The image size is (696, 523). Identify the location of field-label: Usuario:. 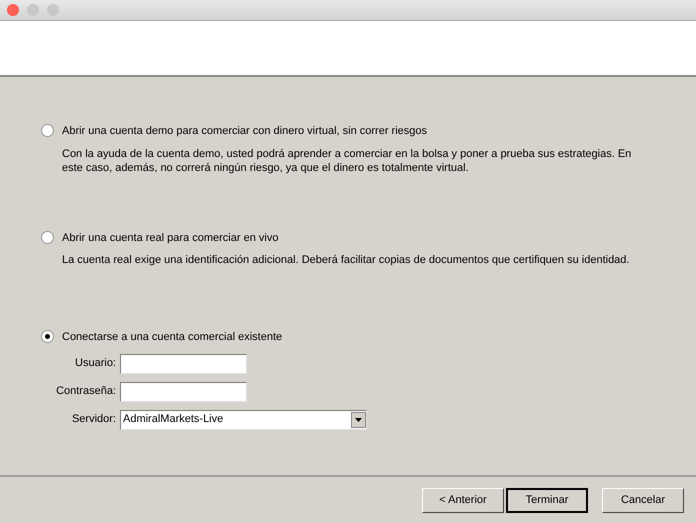
(95, 364).